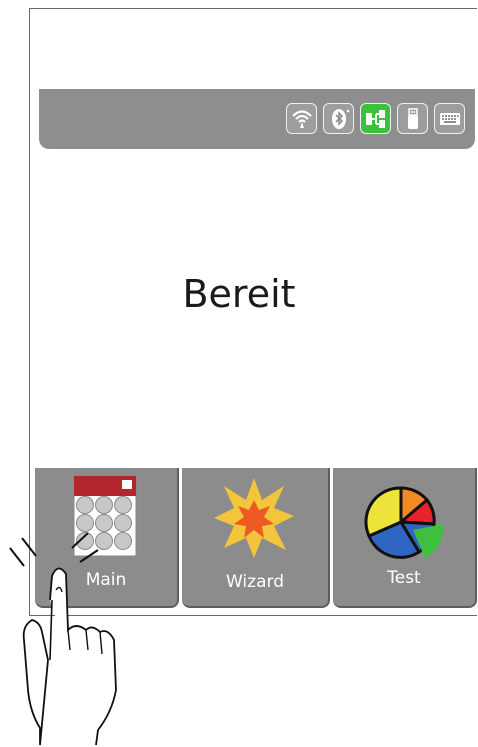 The height and width of the screenshot is (747, 478). Describe the element at coordinates (301, 118) in the screenshot. I see `wifi-icon` at that location.